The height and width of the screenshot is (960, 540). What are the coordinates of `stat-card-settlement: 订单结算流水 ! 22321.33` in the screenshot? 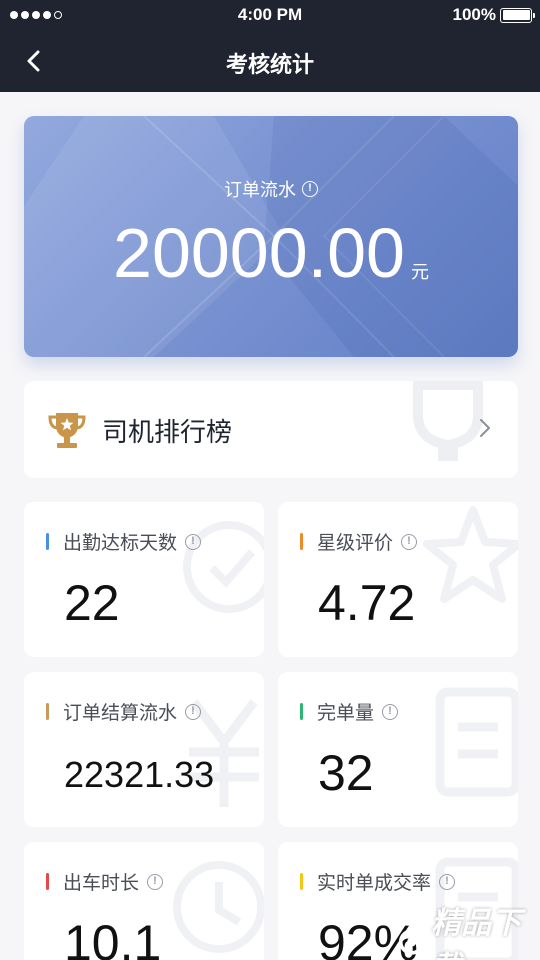 It's located at (144, 749).